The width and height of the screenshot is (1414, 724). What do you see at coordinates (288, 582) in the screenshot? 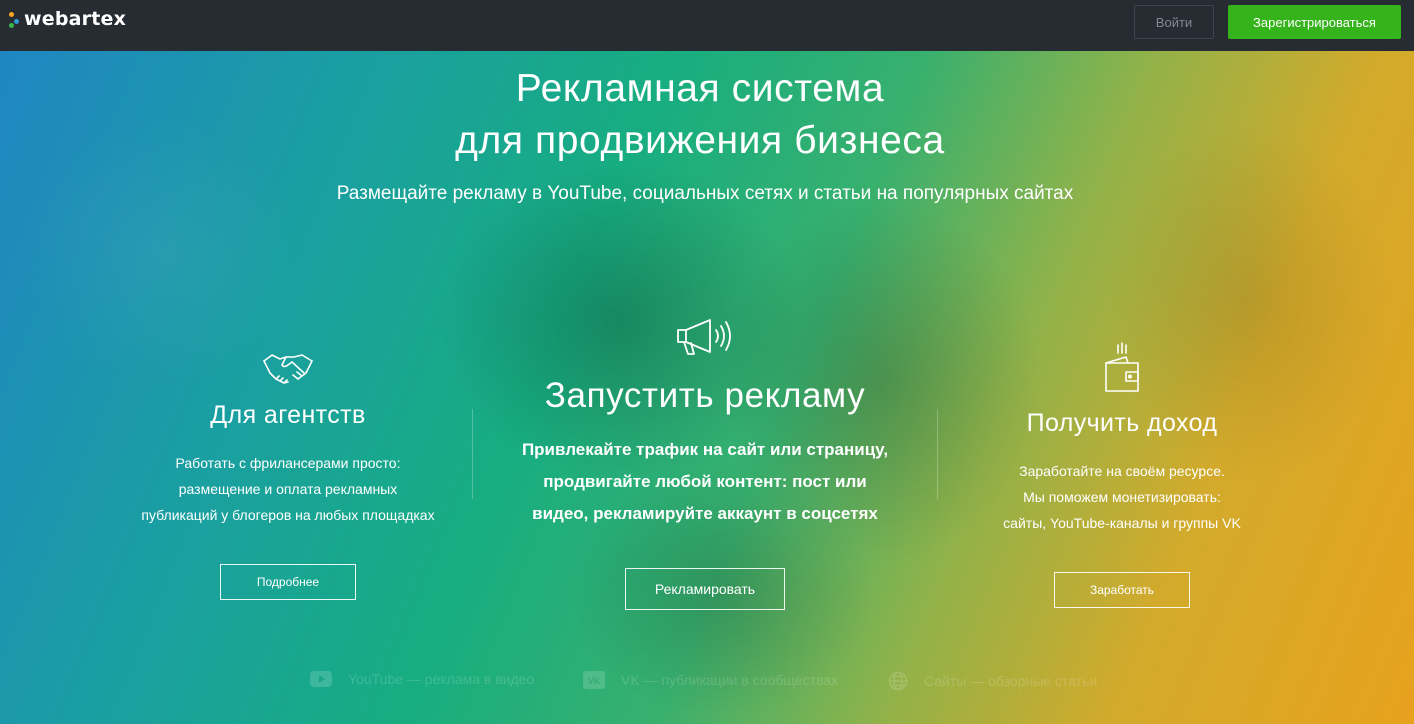
I see `more-info-button: Подробнее` at bounding box center [288, 582].